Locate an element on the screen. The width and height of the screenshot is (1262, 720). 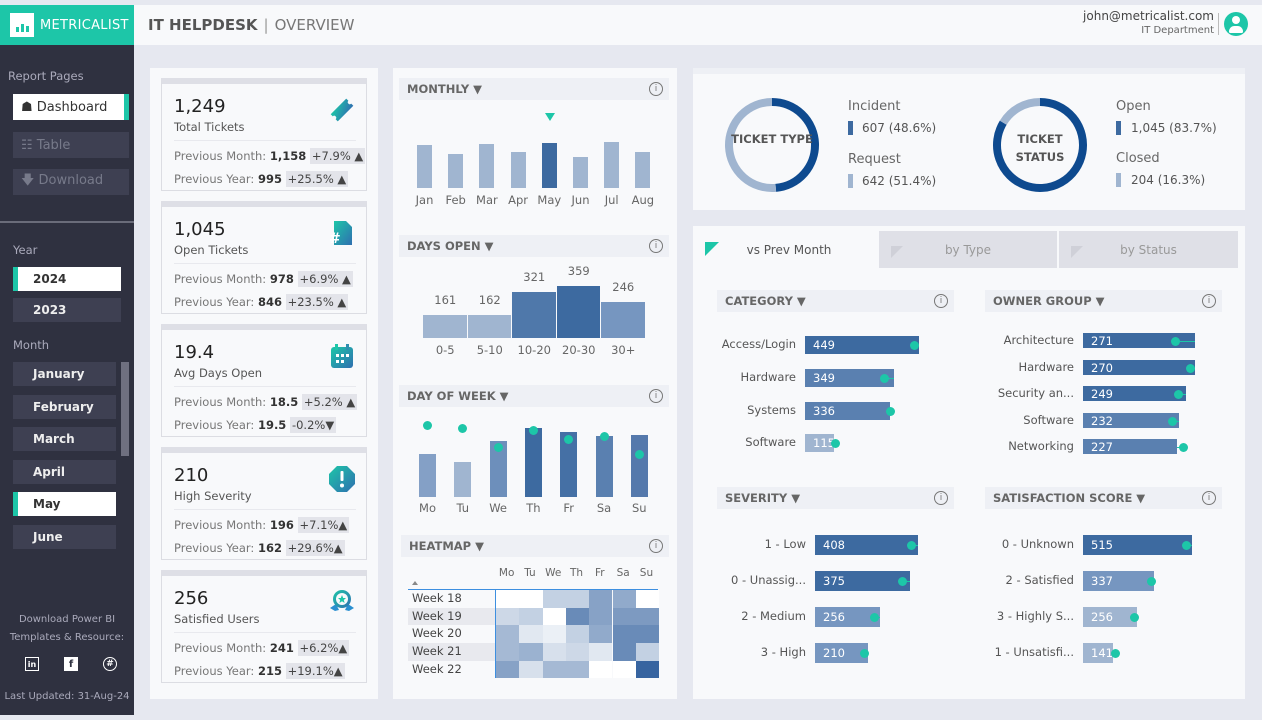
nav-table: ☷ Table is located at coordinates (71, 145).